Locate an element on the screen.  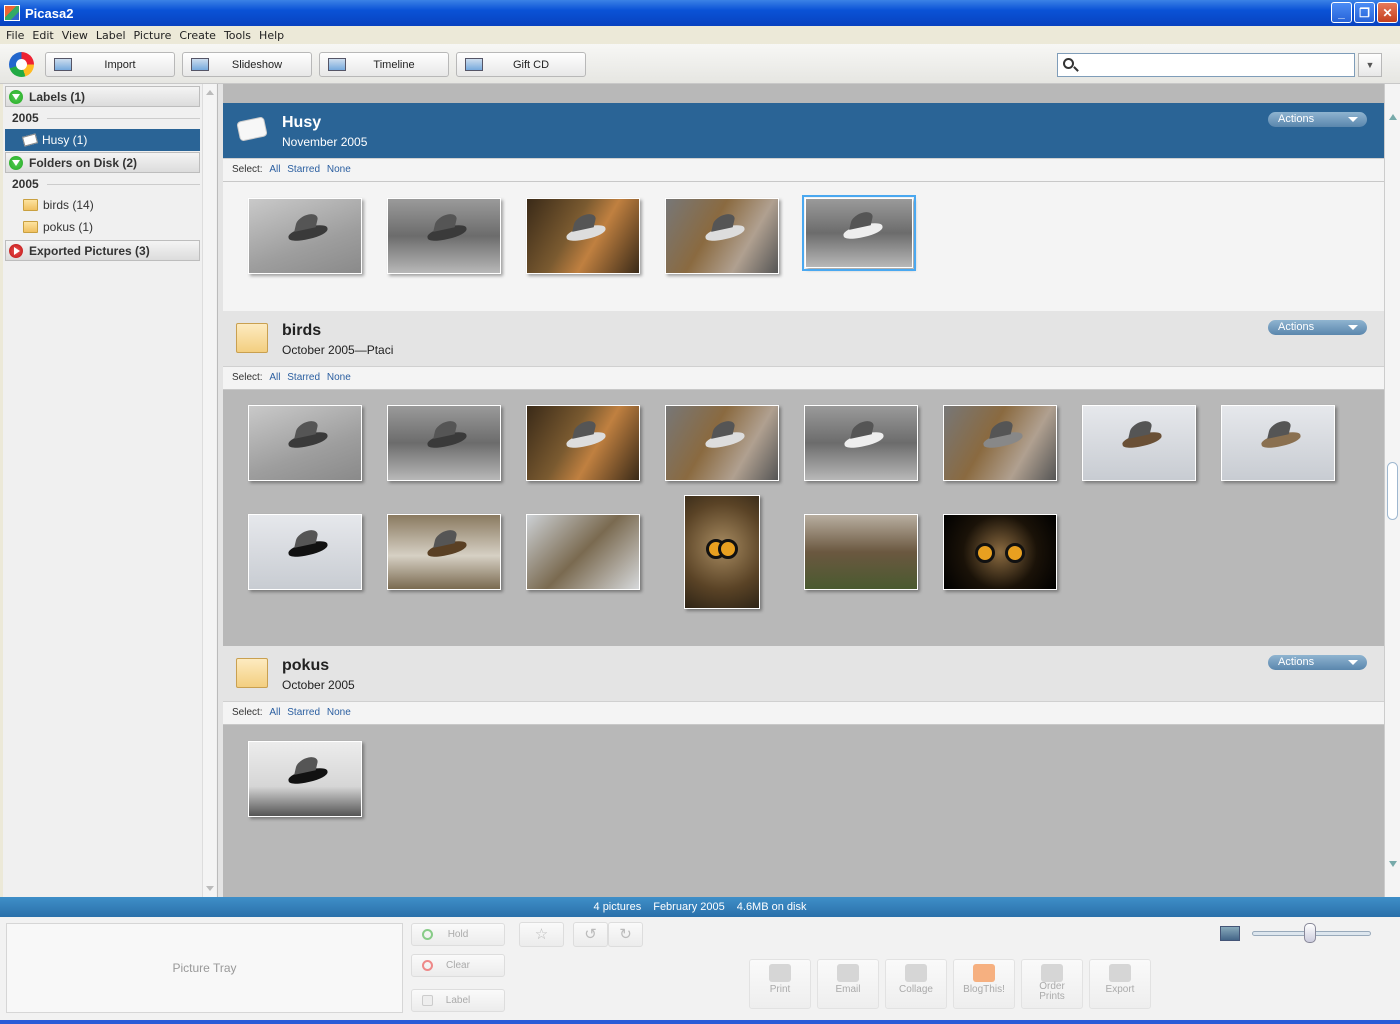
search-dropdown-button: ▼ is located at coordinates (1370, 65).